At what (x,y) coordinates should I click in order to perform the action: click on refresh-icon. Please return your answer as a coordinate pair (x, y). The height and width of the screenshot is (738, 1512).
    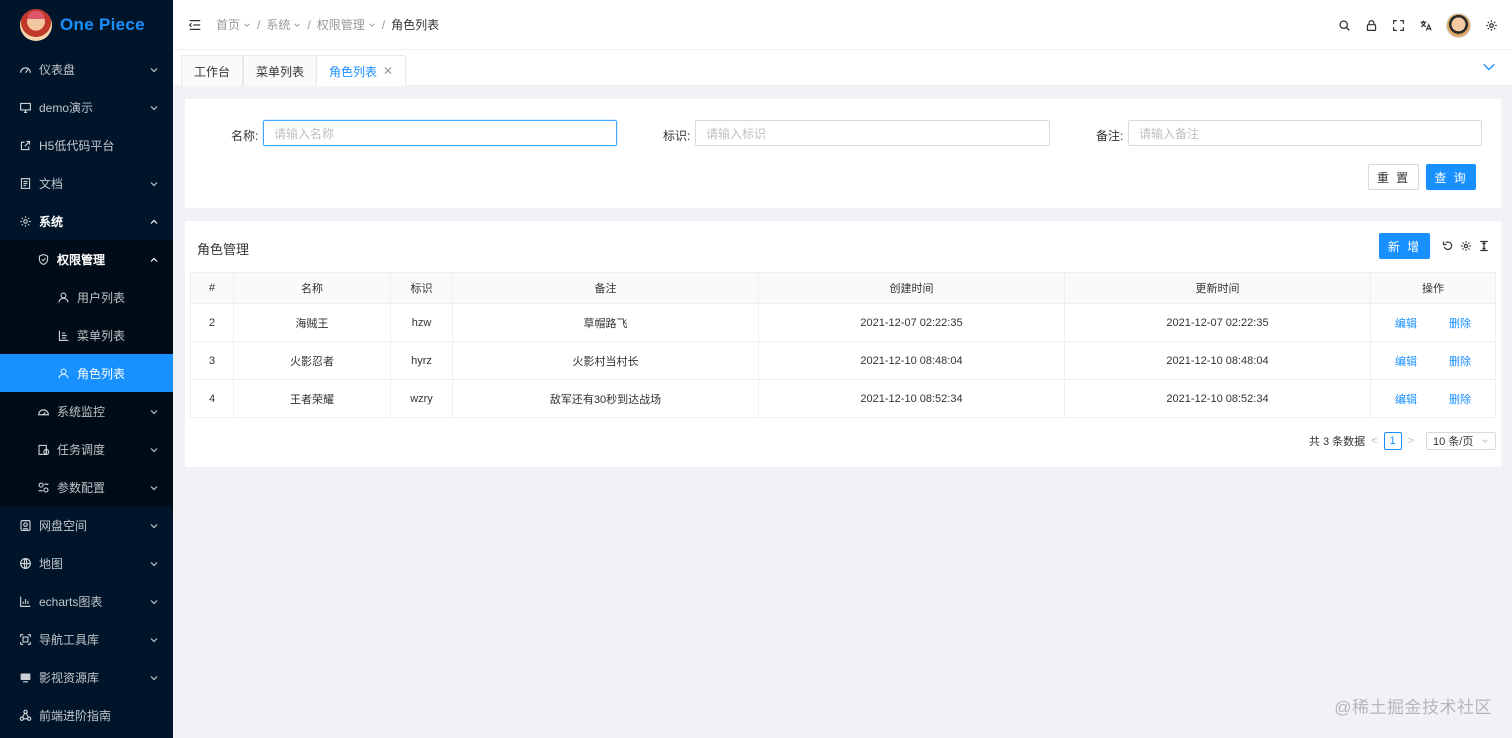
    Looking at the image, I should click on (1448, 246).